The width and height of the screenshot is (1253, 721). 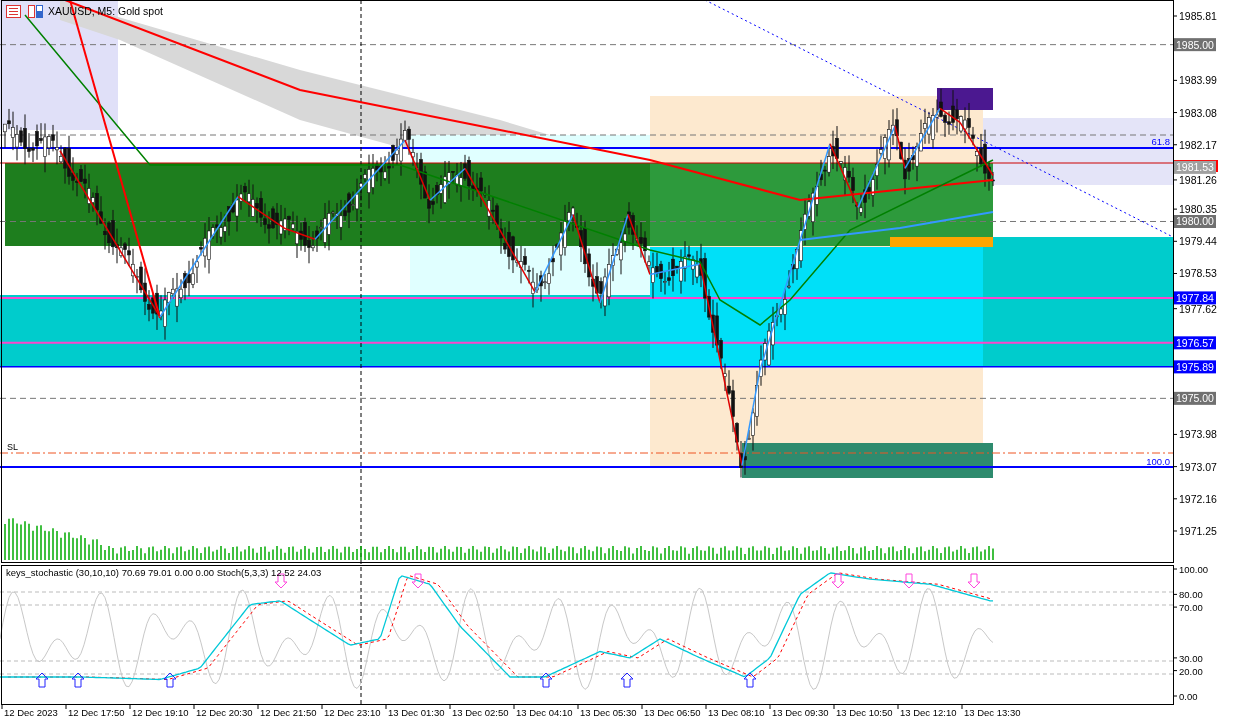 I want to click on time-label: 13 Dec 01:30, so click(x=416, y=712).